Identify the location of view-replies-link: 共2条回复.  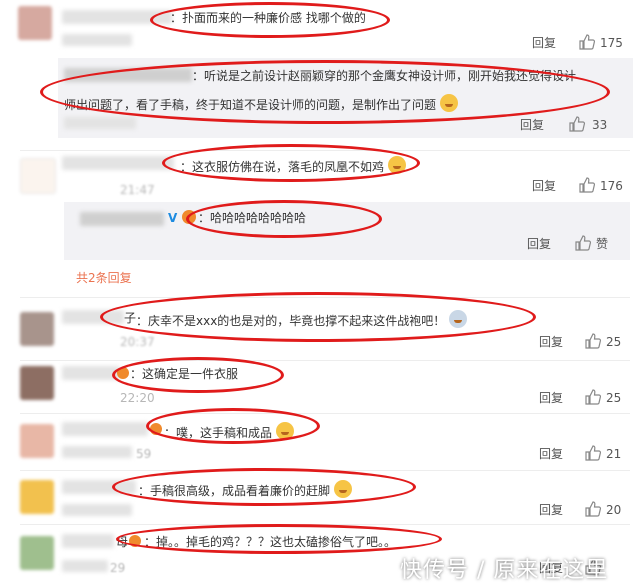
(104, 278).